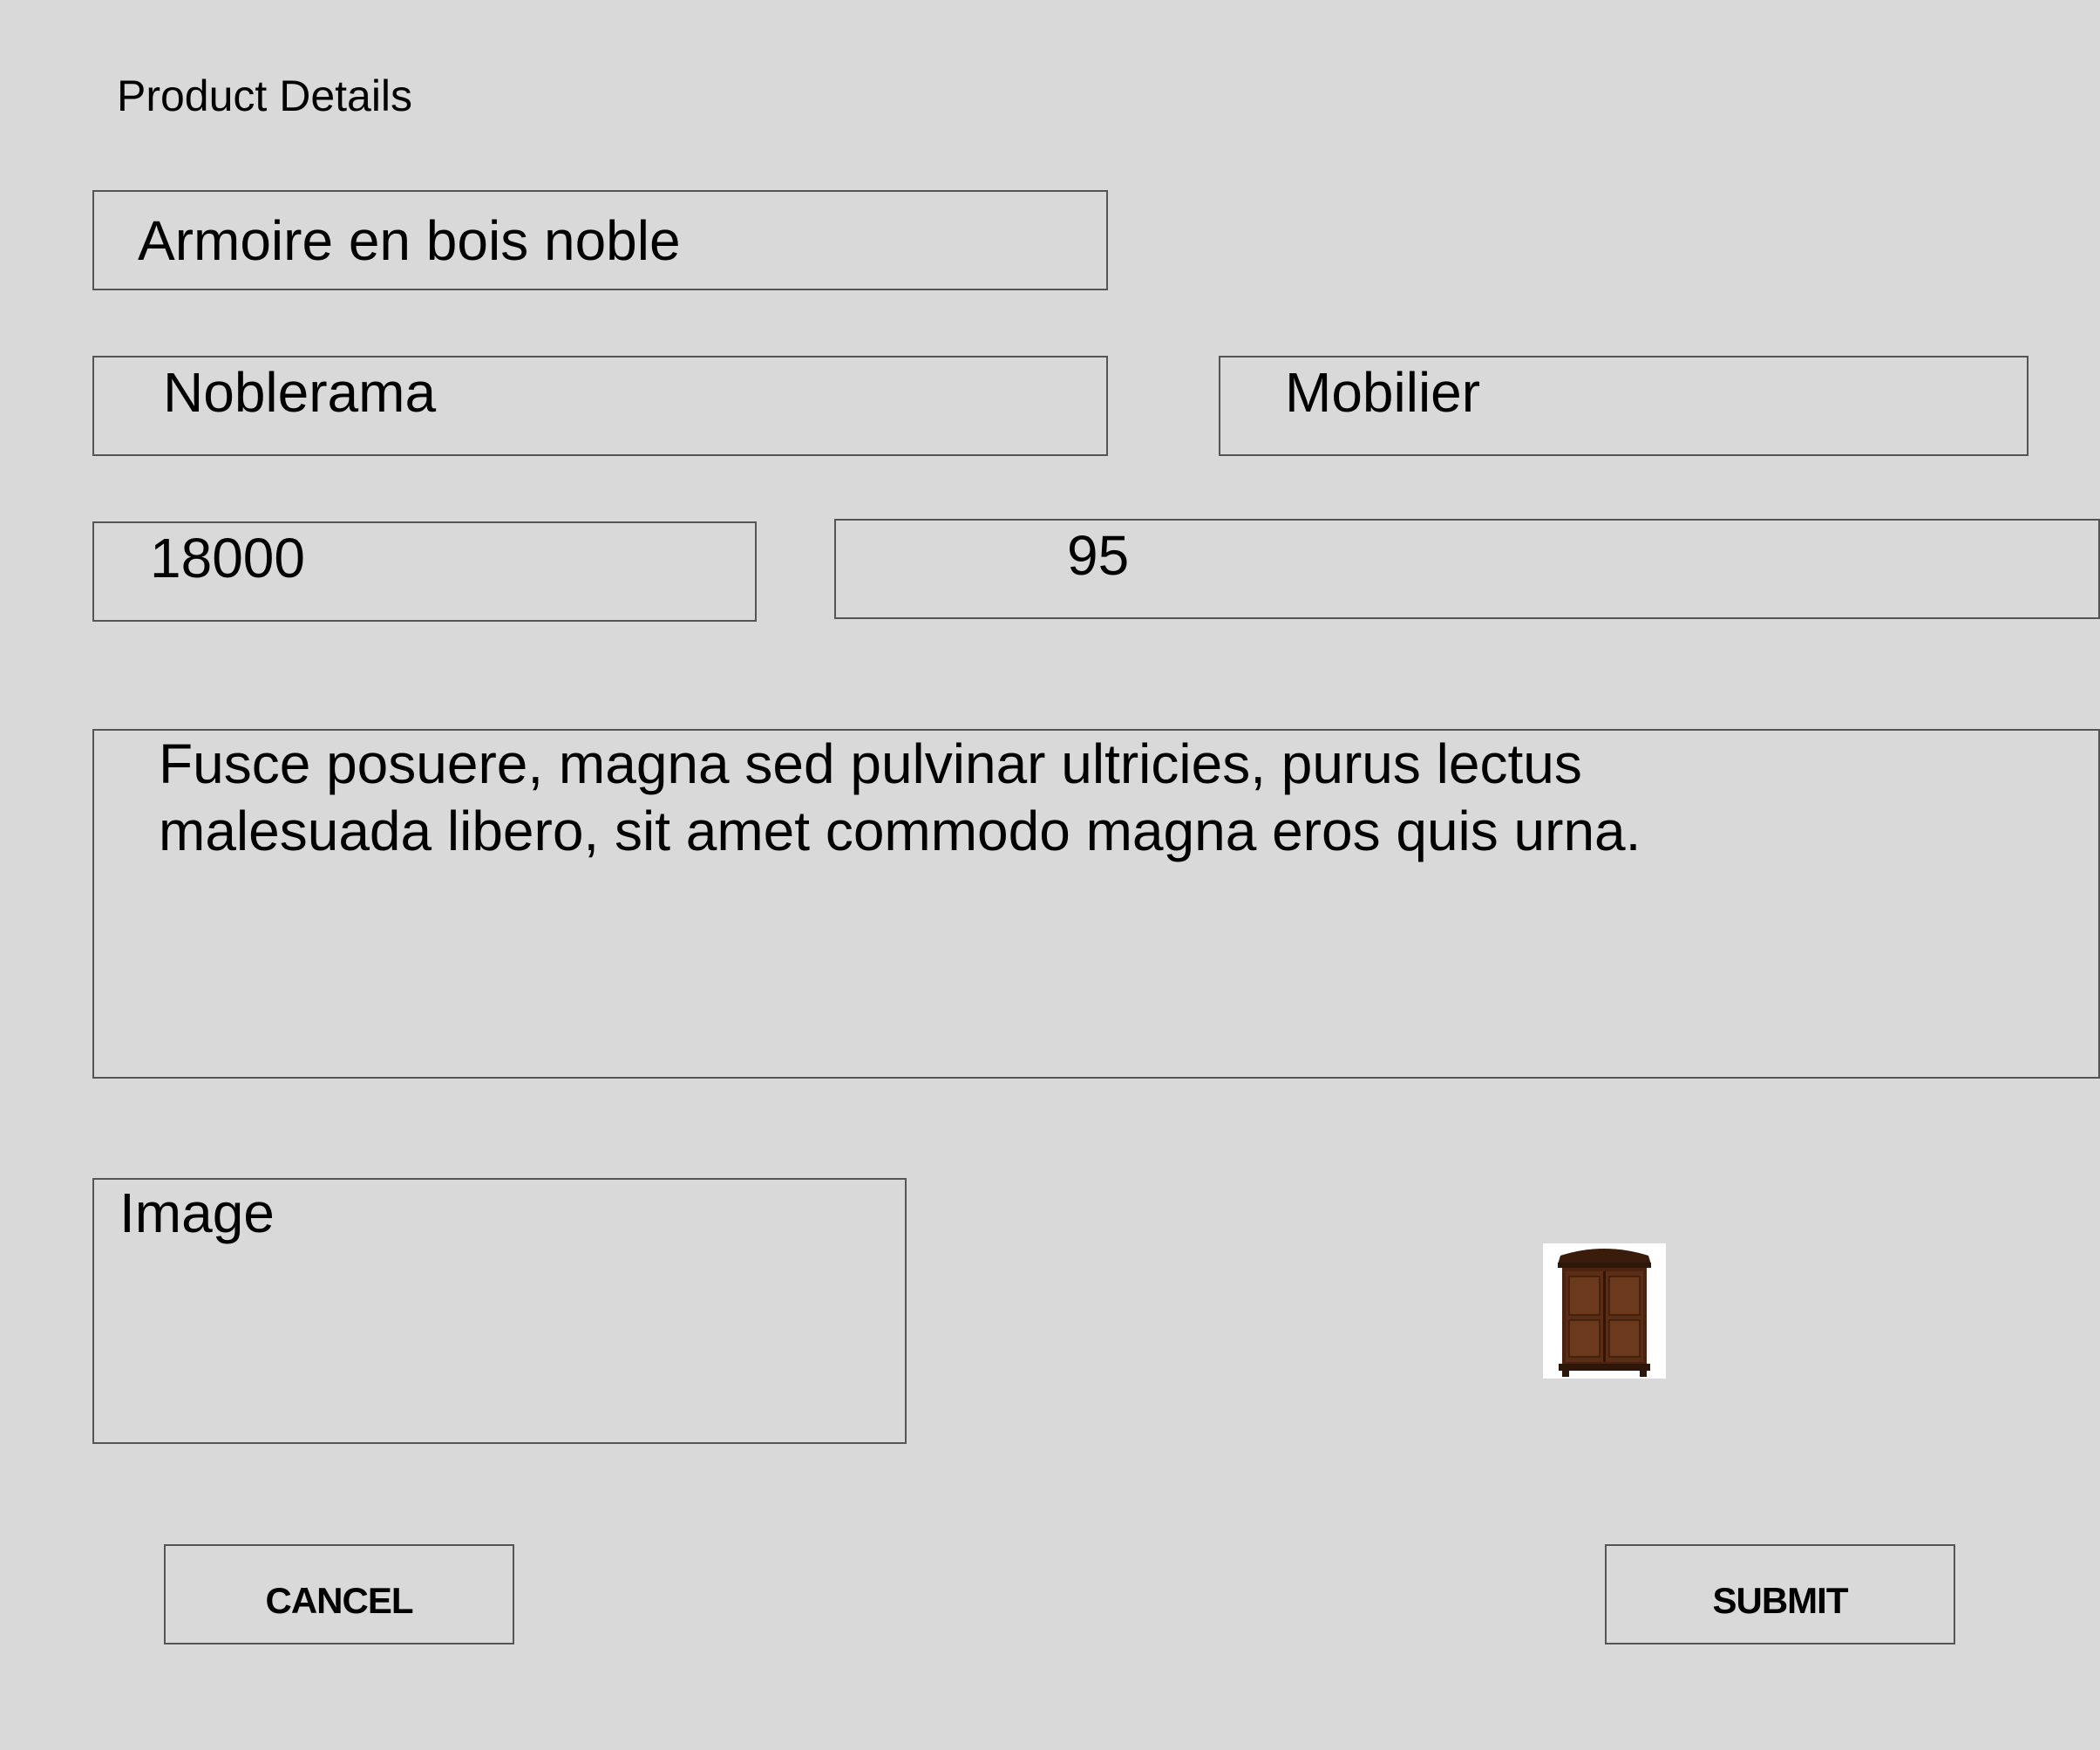 The image size is (2100, 1750). I want to click on stock-field: 95, so click(1467, 569).